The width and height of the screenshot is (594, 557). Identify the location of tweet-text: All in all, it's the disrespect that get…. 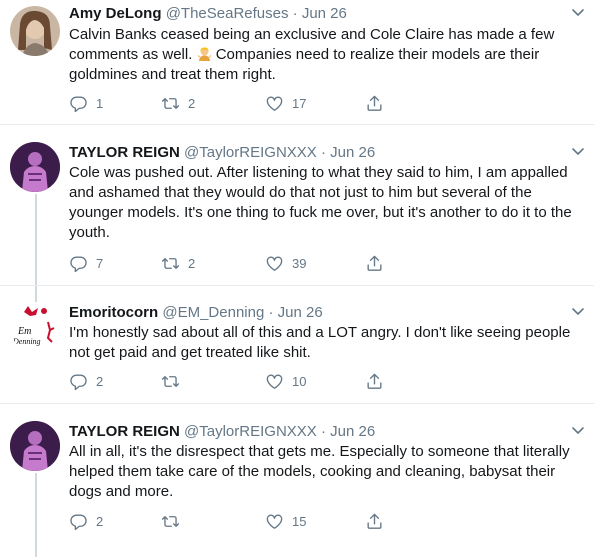
(323, 472).